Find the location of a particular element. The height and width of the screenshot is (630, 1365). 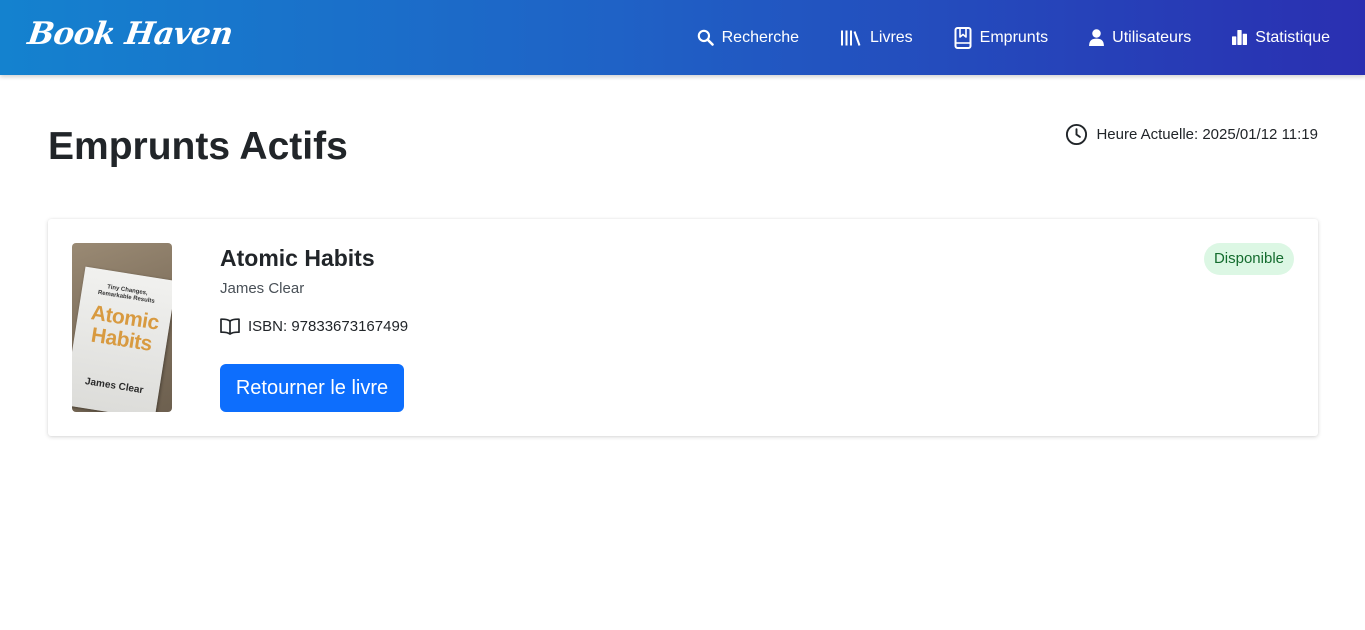

status-badge: Disponible is located at coordinates (1248, 259).